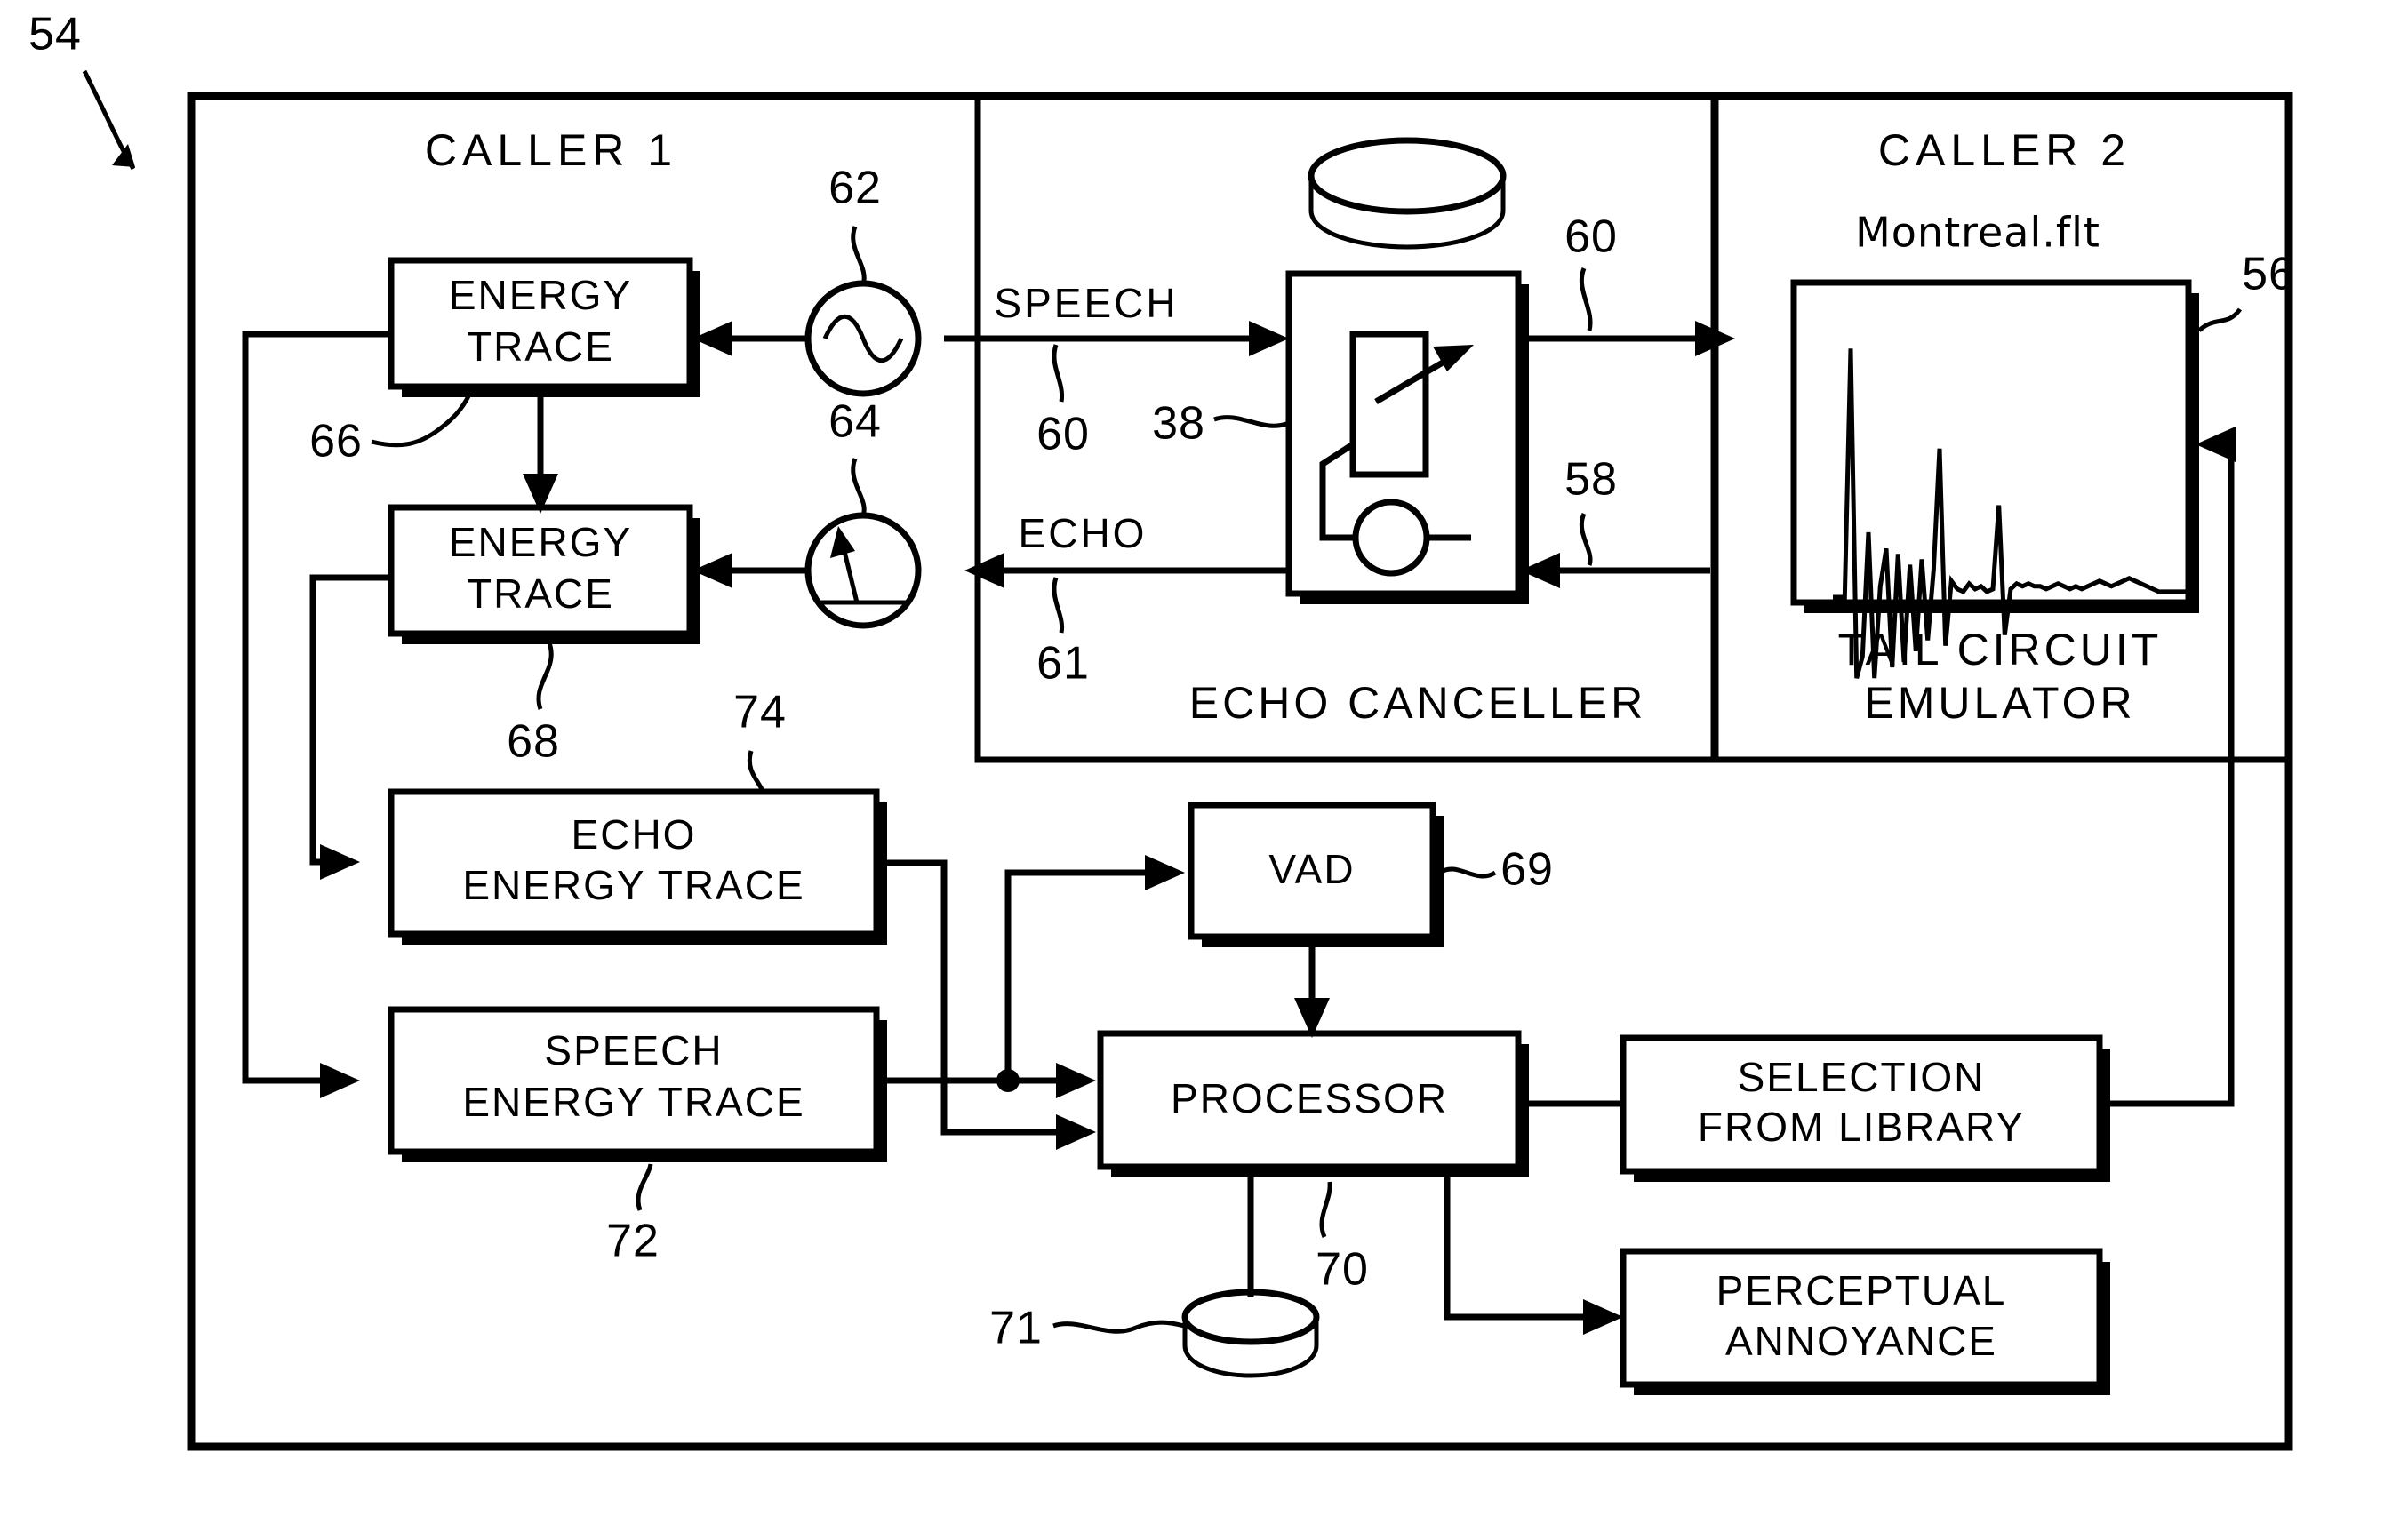 The image size is (2408, 1532). I want to click on ref-64-label: 64, so click(855, 422).